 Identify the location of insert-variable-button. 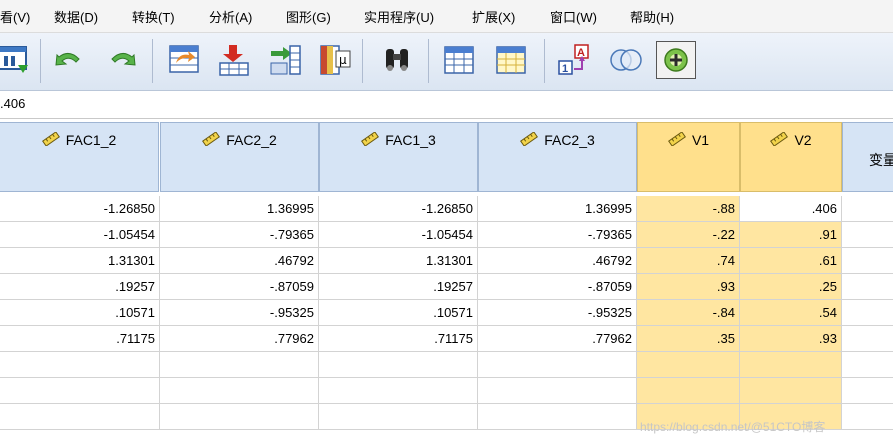
(285, 60).